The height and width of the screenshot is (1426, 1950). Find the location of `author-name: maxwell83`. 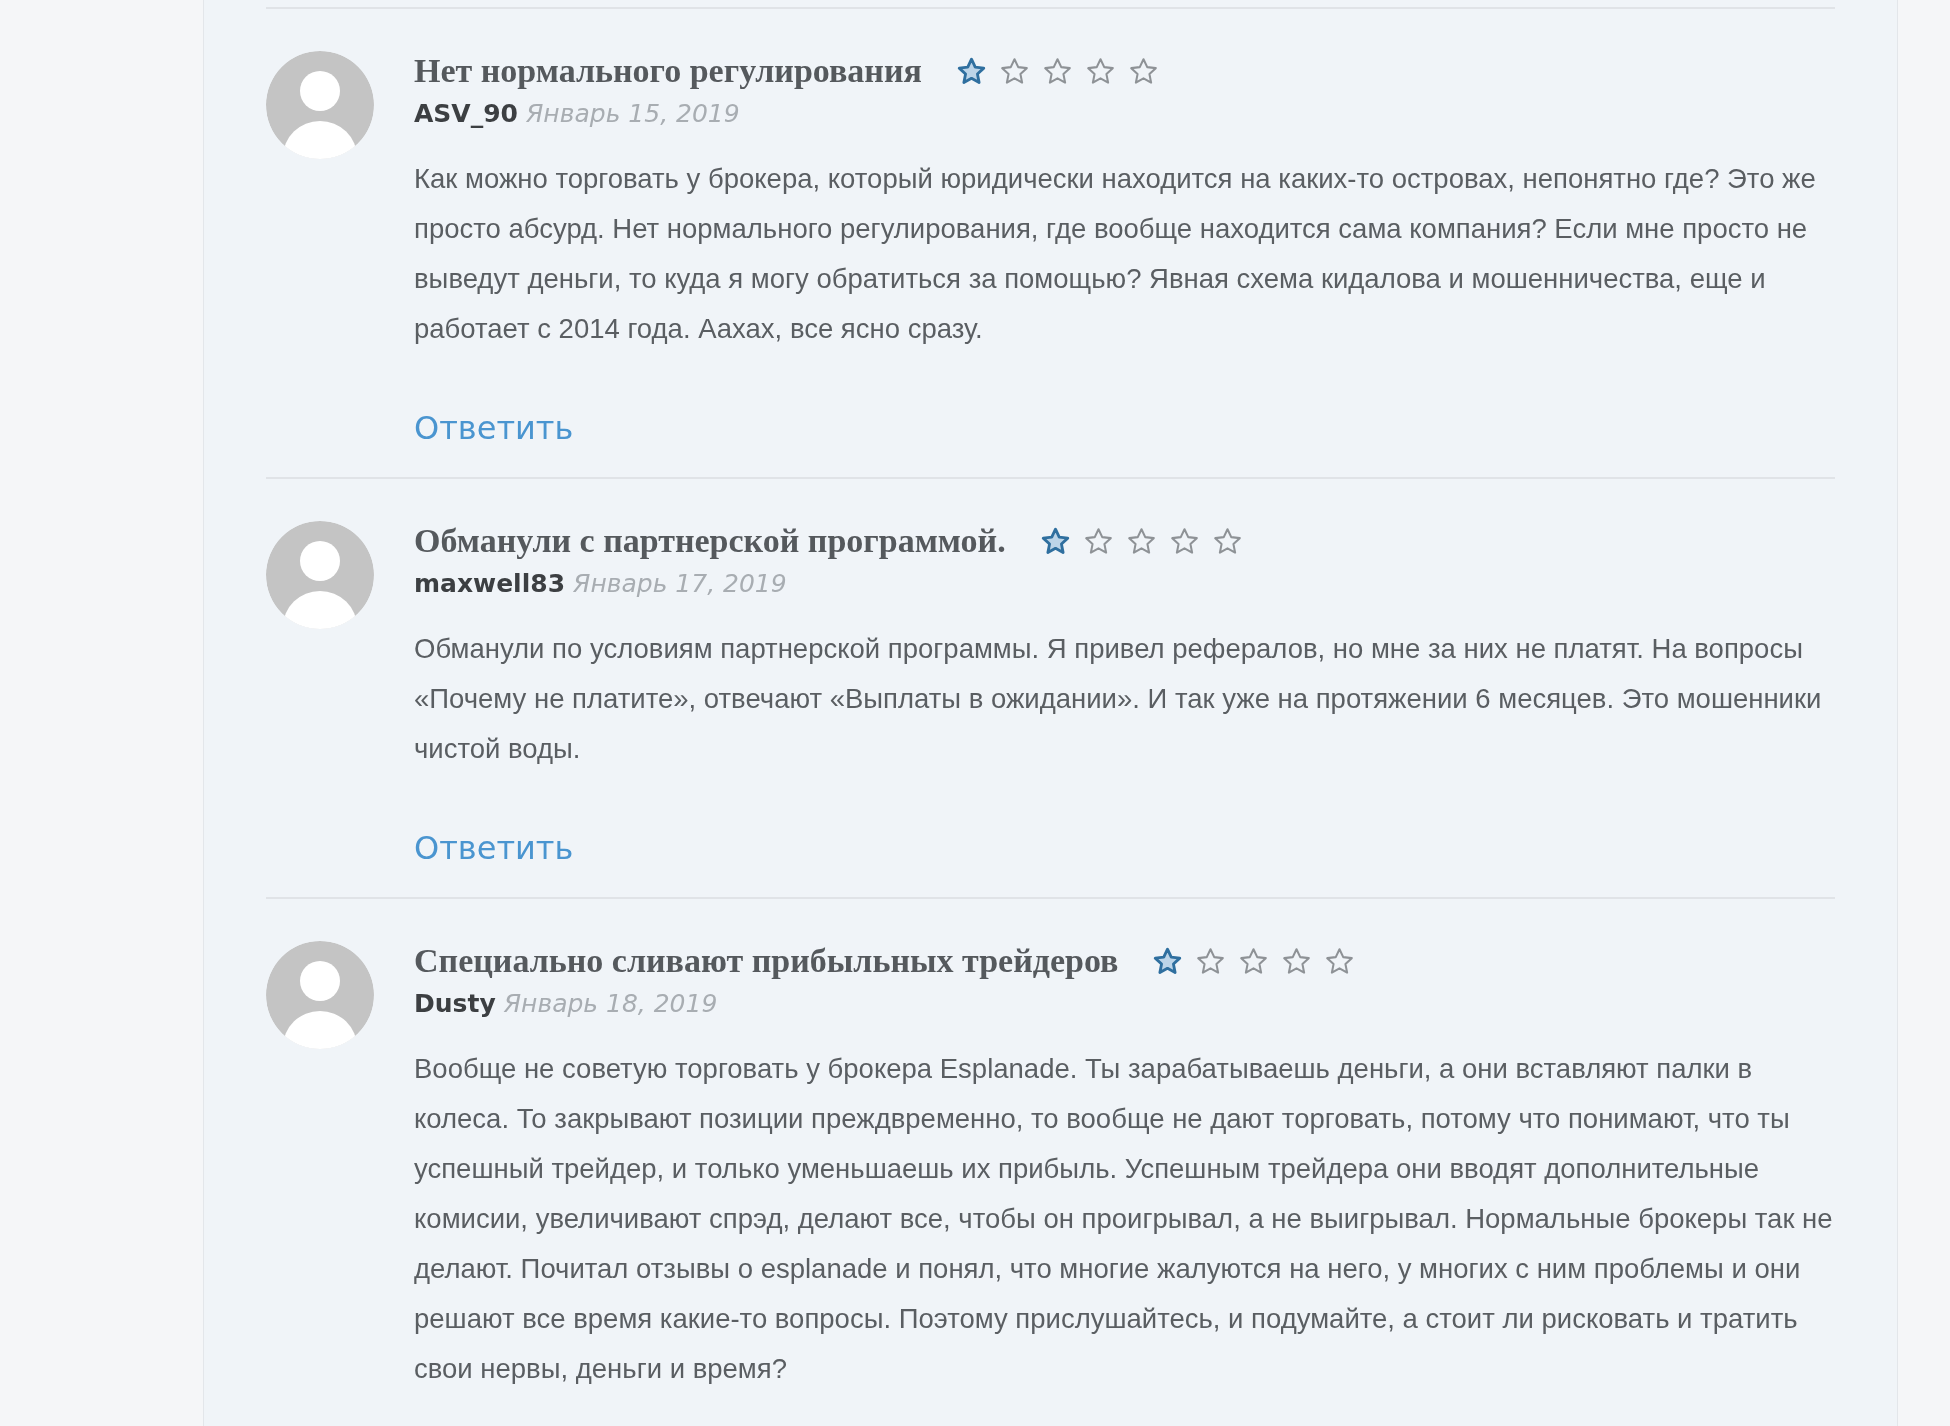

author-name: maxwell83 is located at coordinates (490, 583).